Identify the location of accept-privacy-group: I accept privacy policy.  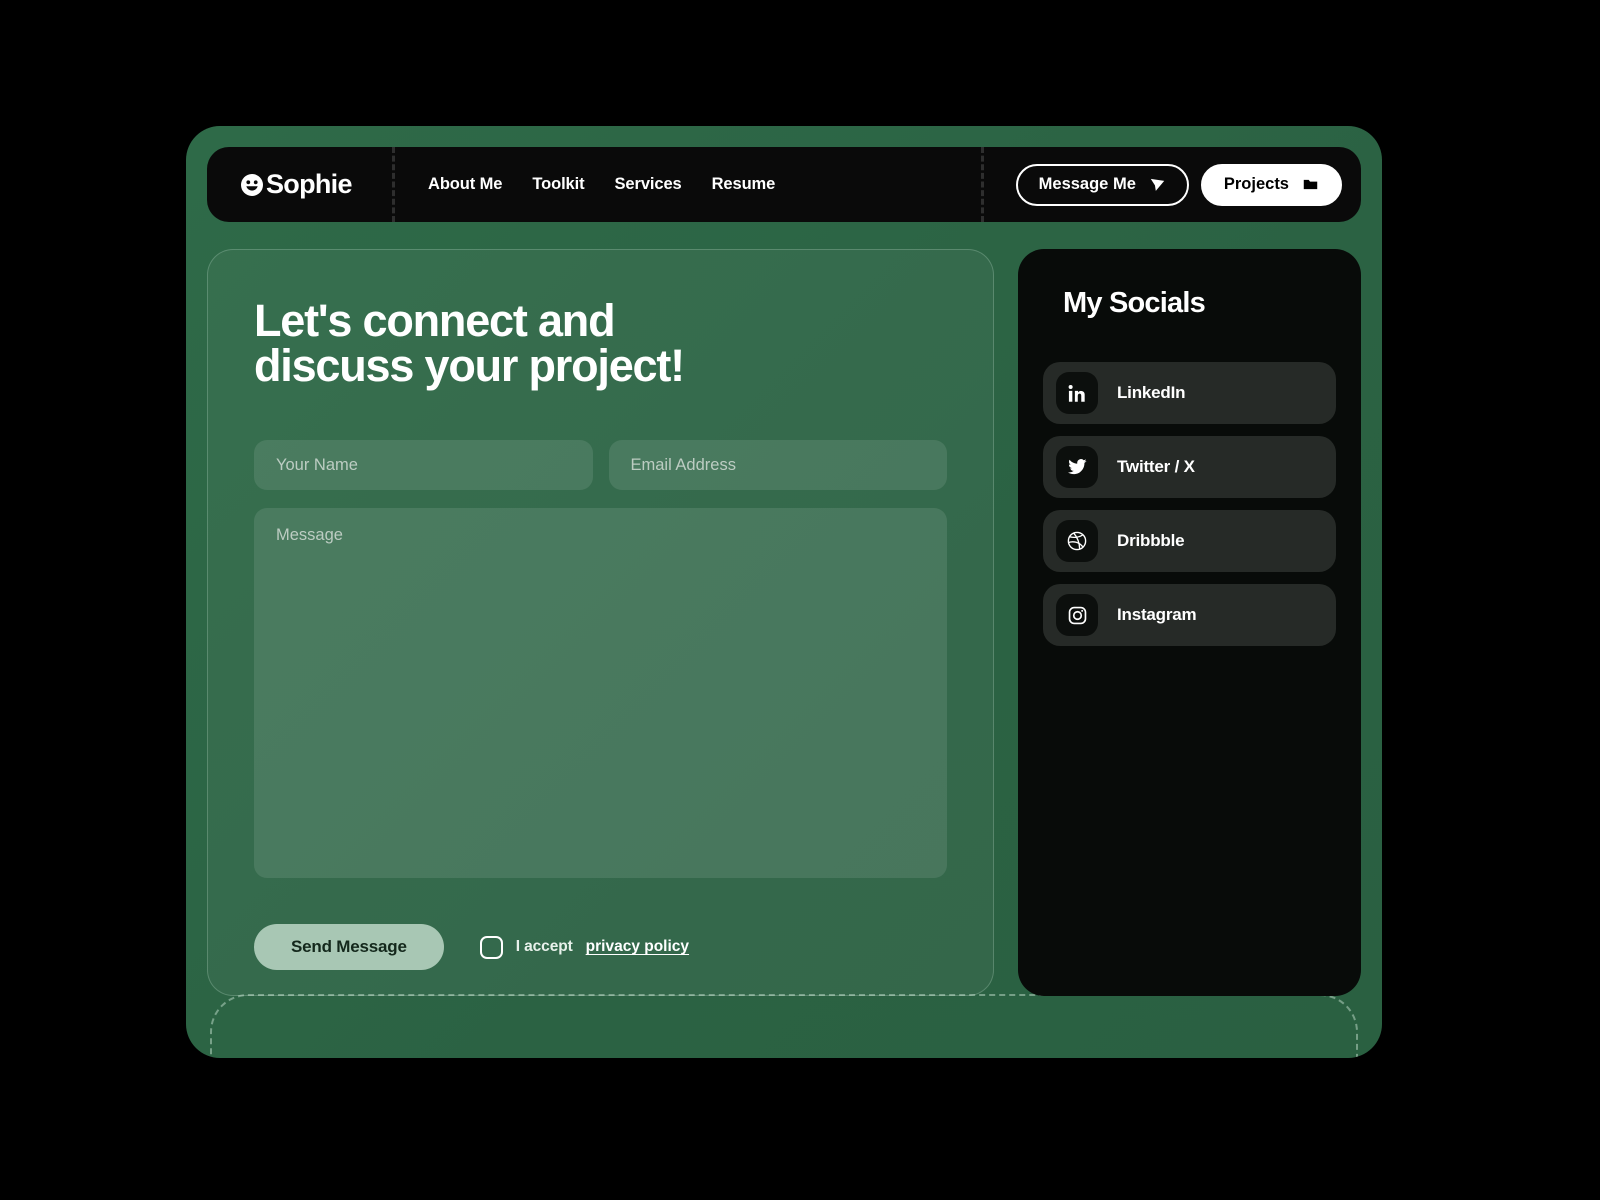
(584, 947).